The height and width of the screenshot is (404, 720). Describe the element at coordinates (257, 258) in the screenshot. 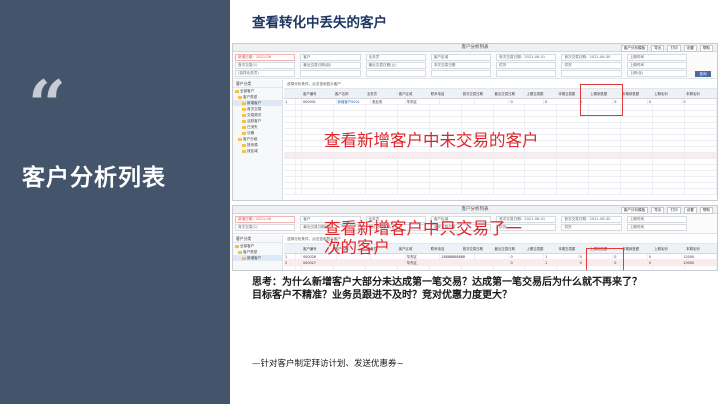

I see `tree-item: 新增客户` at that location.